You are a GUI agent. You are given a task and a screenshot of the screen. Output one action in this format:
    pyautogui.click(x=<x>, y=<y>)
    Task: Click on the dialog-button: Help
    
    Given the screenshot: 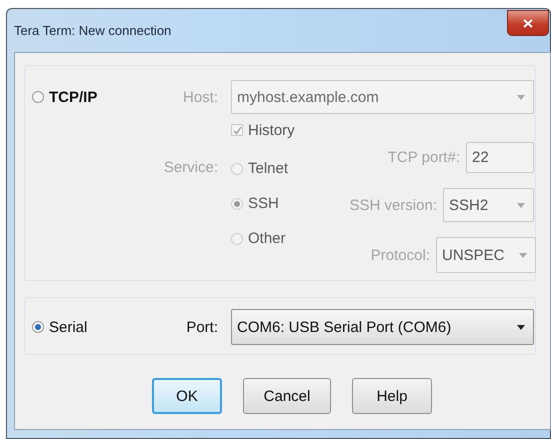 What is the action you would take?
    pyautogui.click(x=392, y=396)
    